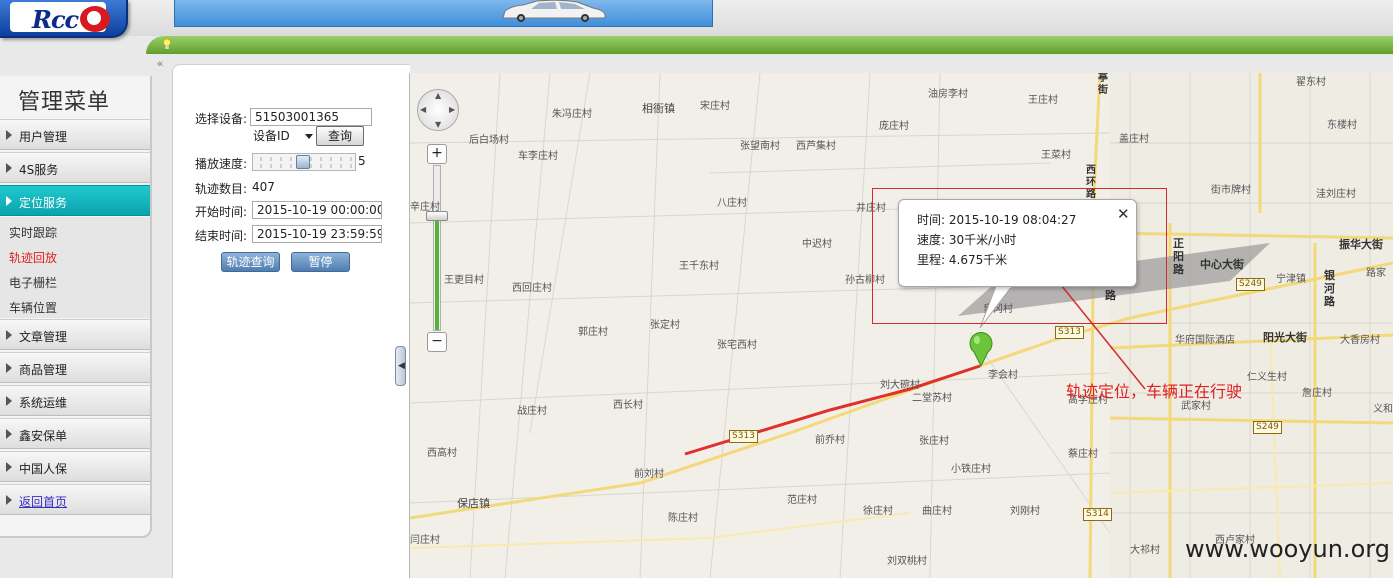 The height and width of the screenshot is (578, 1393). Describe the element at coordinates (1134, 139) in the screenshot. I see `map-label: 盖庄村` at that location.